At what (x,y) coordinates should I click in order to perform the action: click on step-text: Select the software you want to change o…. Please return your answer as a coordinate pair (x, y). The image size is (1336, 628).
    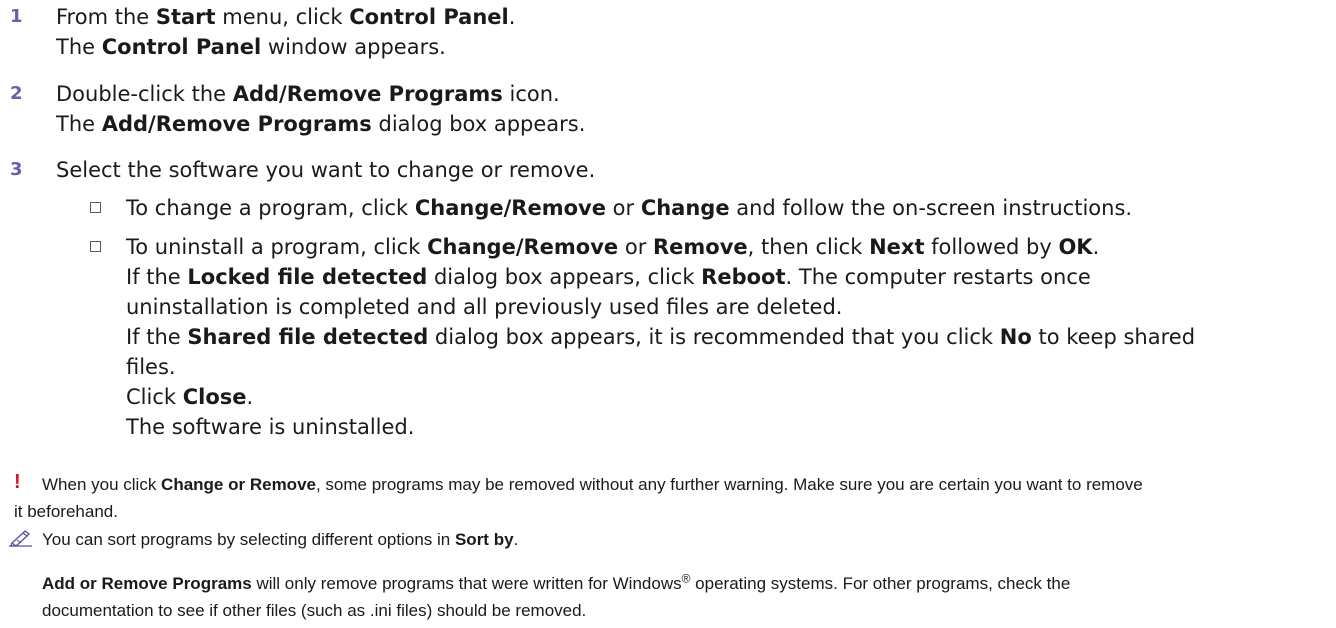
    Looking at the image, I should click on (326, 170).